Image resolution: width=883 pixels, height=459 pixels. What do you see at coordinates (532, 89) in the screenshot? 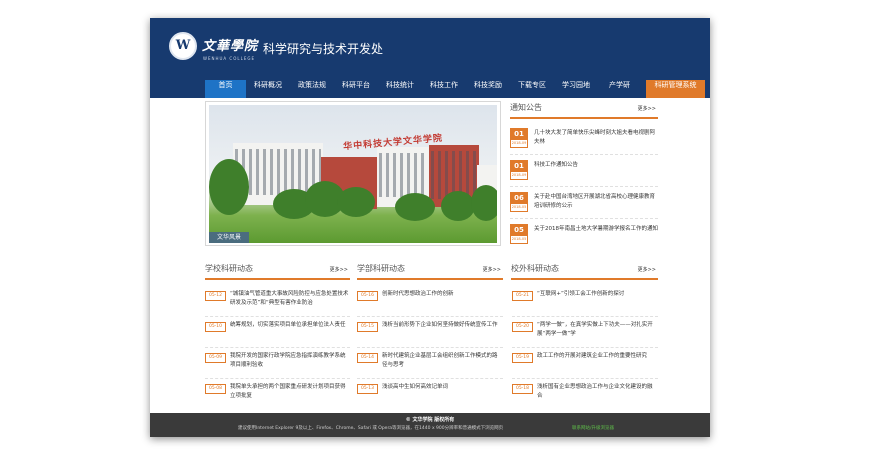
I see `nav-item-downloads: 下载专区` at bounding box center [532, 89].